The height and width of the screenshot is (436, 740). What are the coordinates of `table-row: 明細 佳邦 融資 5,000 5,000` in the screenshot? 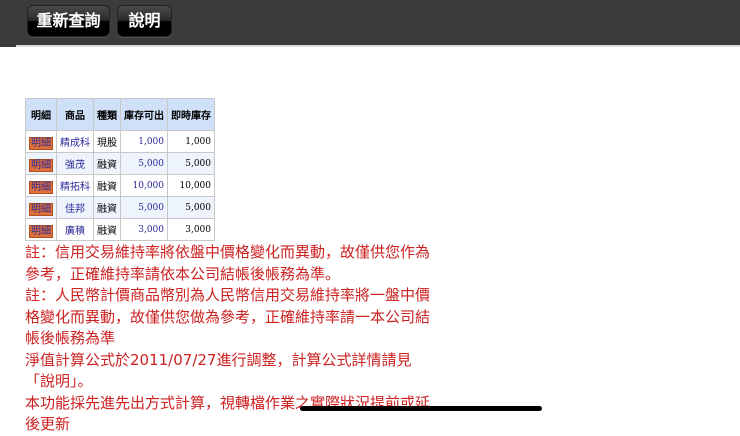 It's located at (120, 207).